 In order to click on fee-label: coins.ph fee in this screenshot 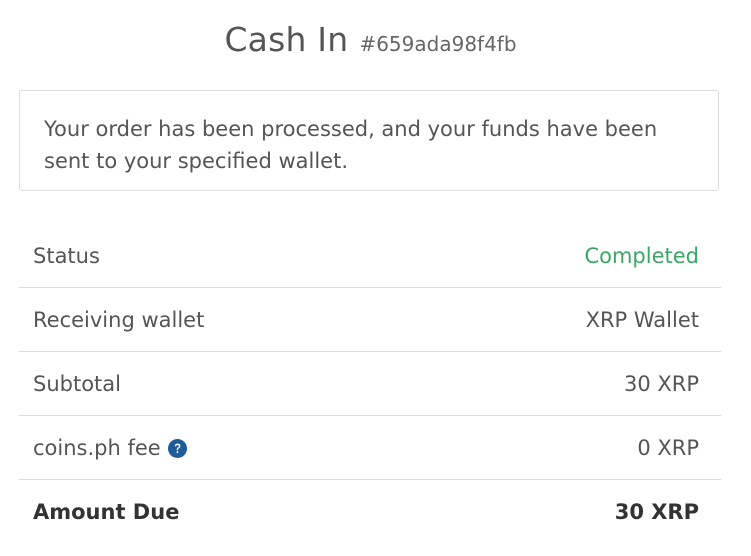, I will do `click(97, 447)`.